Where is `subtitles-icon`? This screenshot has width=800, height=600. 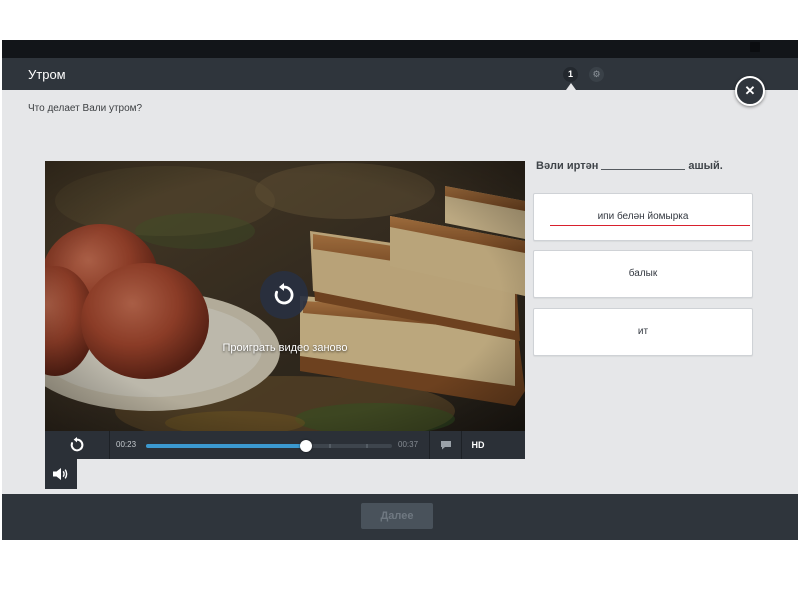 subtitles-icon is located at coordinates (446, 445).